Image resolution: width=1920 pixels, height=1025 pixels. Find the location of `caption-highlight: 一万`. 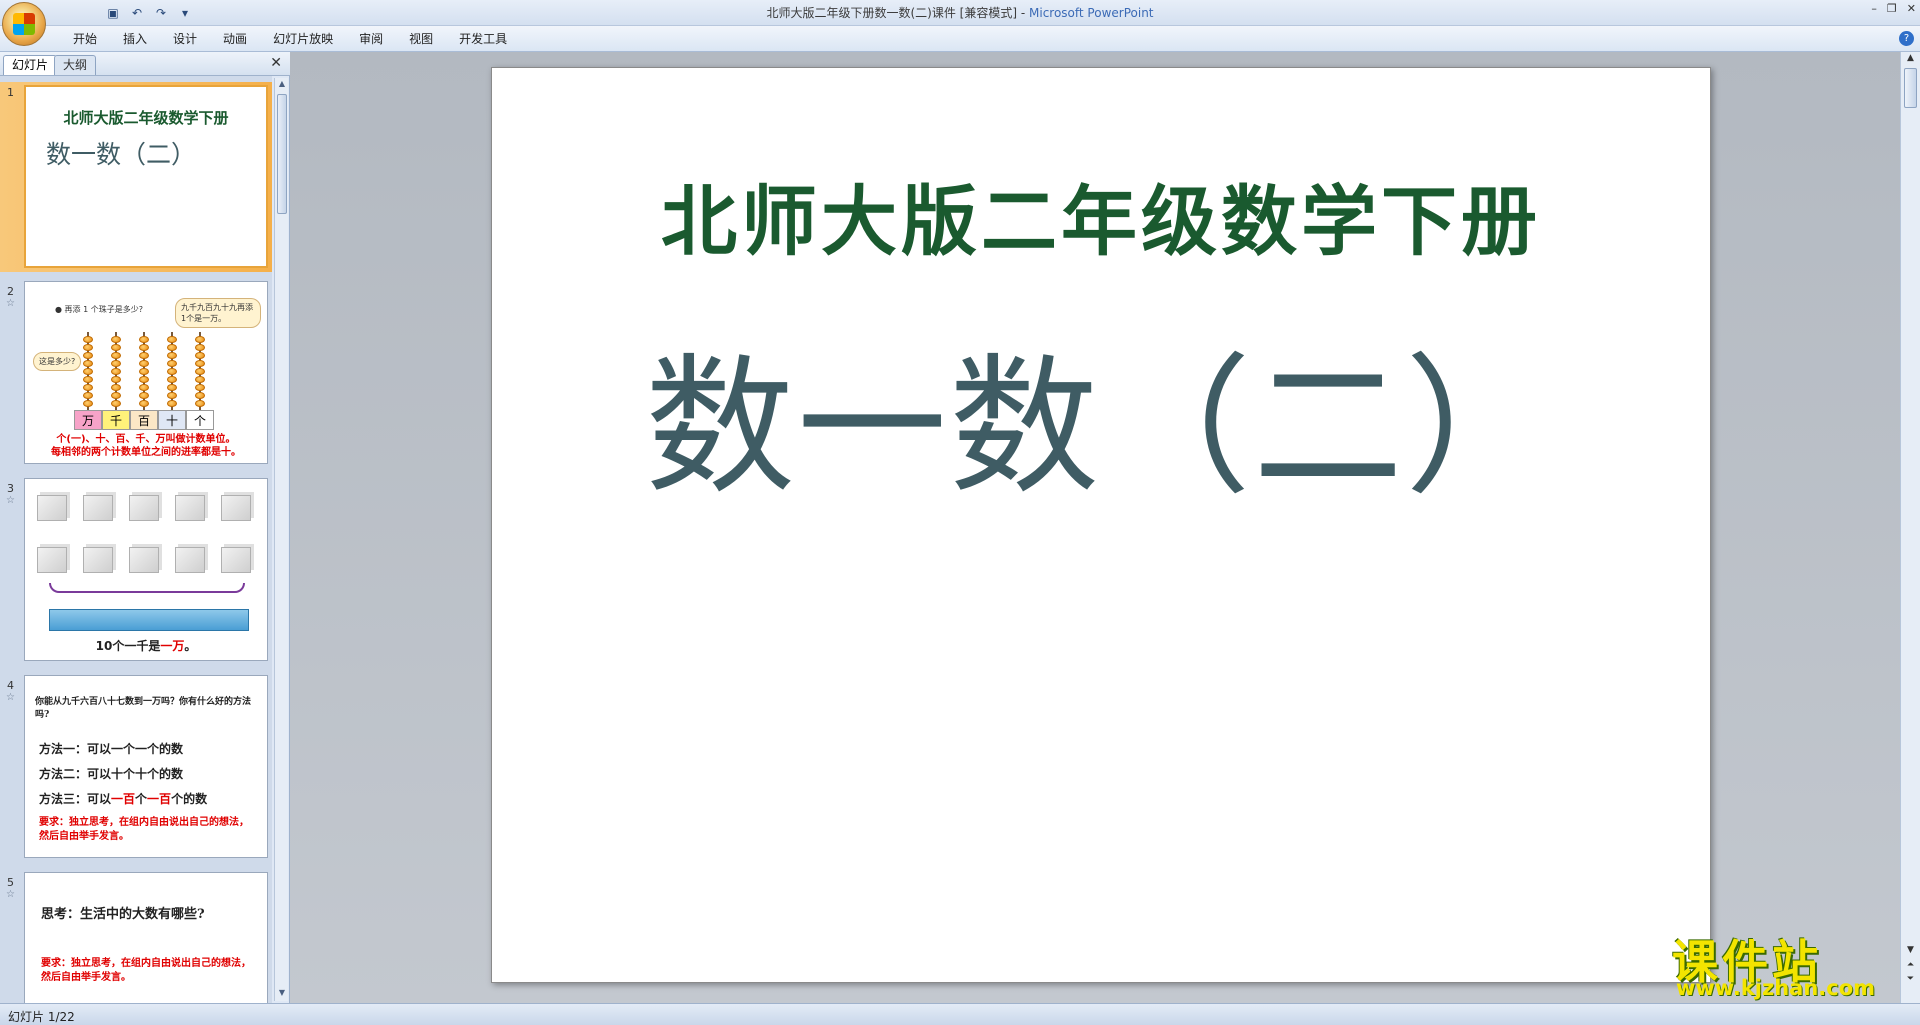

caption-highlight: 一万 is located at coordinates (172, 646).